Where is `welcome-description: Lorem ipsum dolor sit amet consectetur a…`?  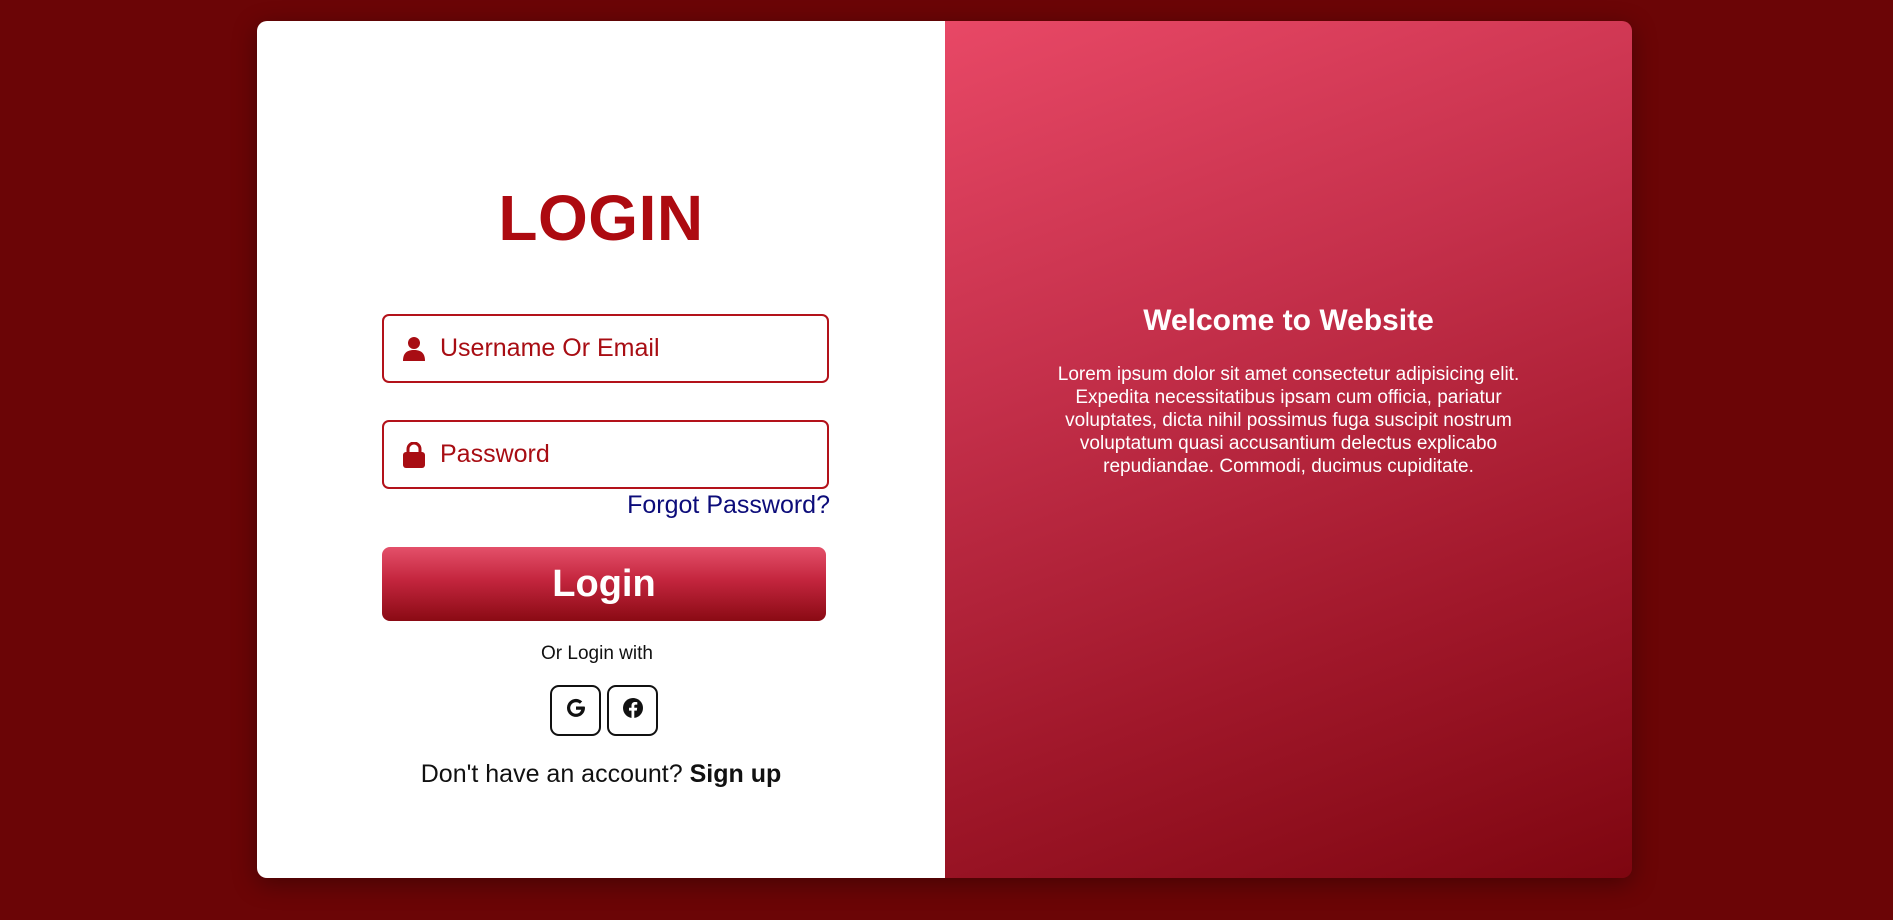
welcome-description: Lorem ipsum dolor sit amet consectetur a… is located at coordinates (1288, 420).